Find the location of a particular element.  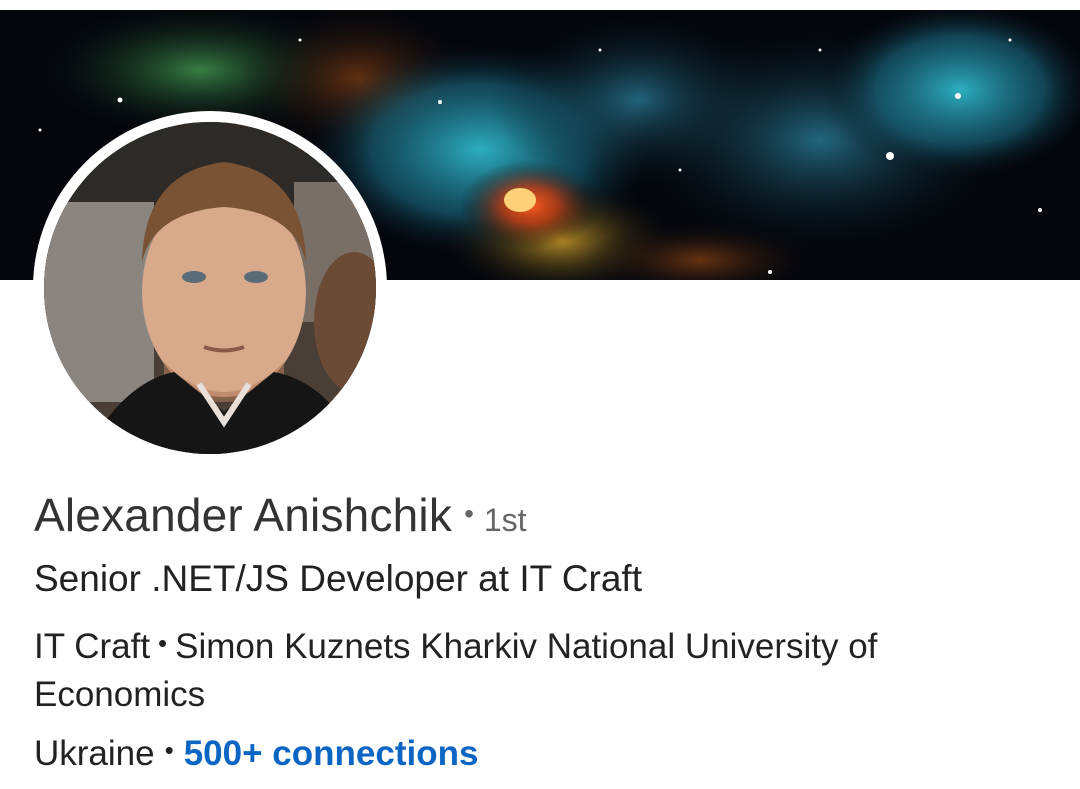

name-row: Alexander Anishchik • 1st is located at coordinates (280, 515).